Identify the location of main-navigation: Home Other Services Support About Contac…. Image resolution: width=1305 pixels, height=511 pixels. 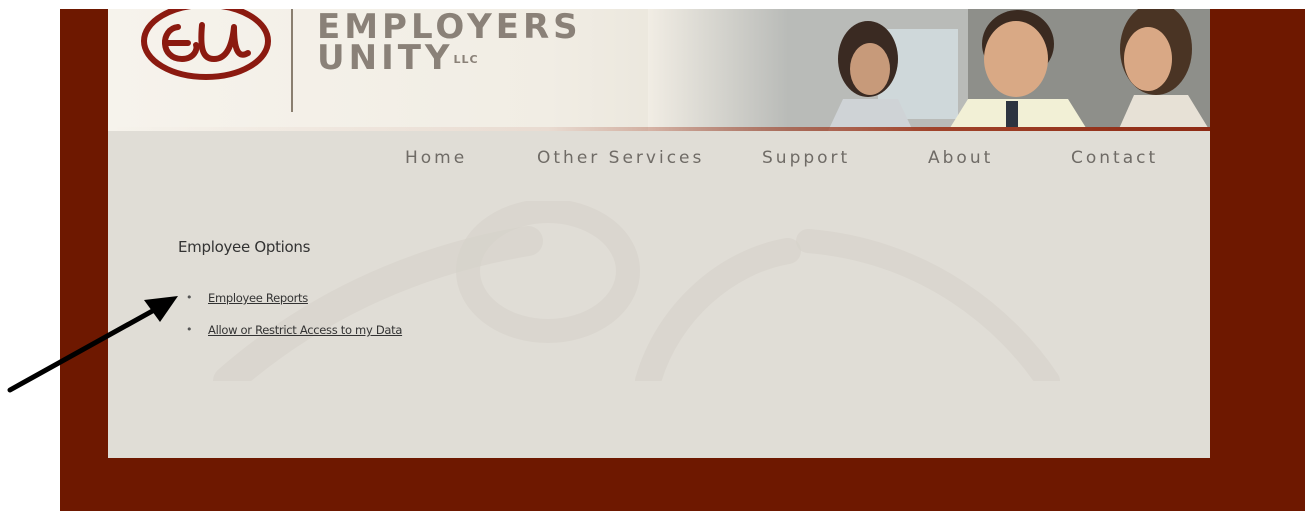
(659, 156).